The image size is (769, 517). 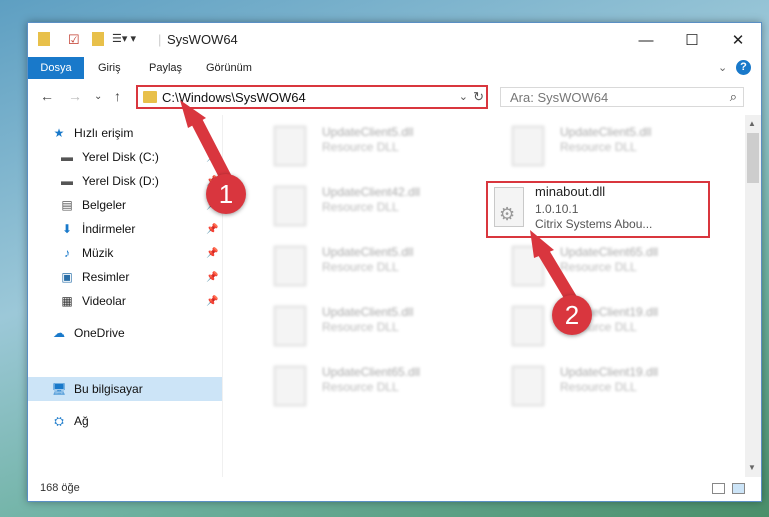 I want to click on sidebar-item-label: Hızlı erişim, so click(x=104, y=133).